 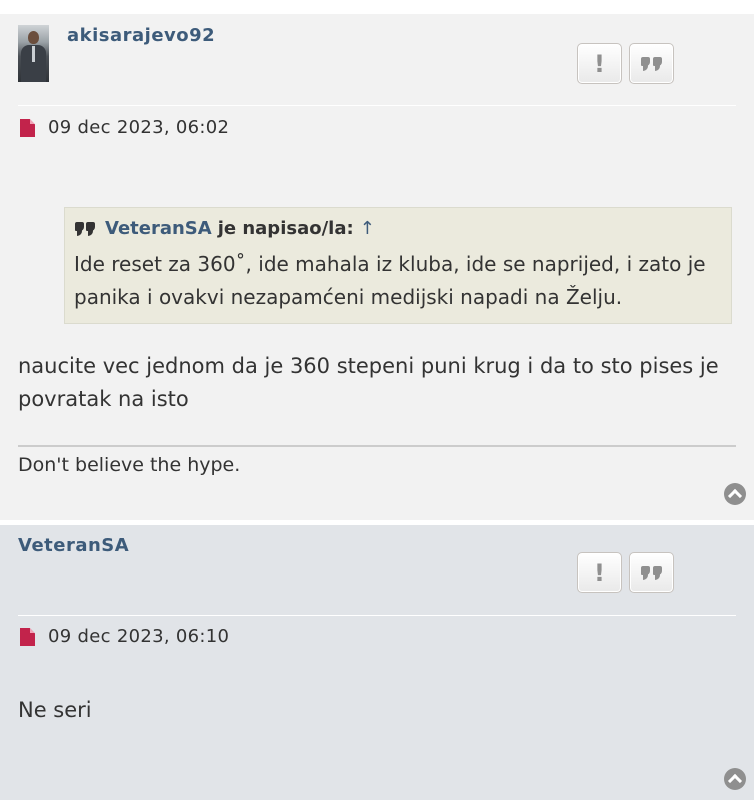 What do you see at coordinates (285, 228) in the screenshot?
I see `quote-suffix: je napisao/la:` at bounding box center [285, 228].